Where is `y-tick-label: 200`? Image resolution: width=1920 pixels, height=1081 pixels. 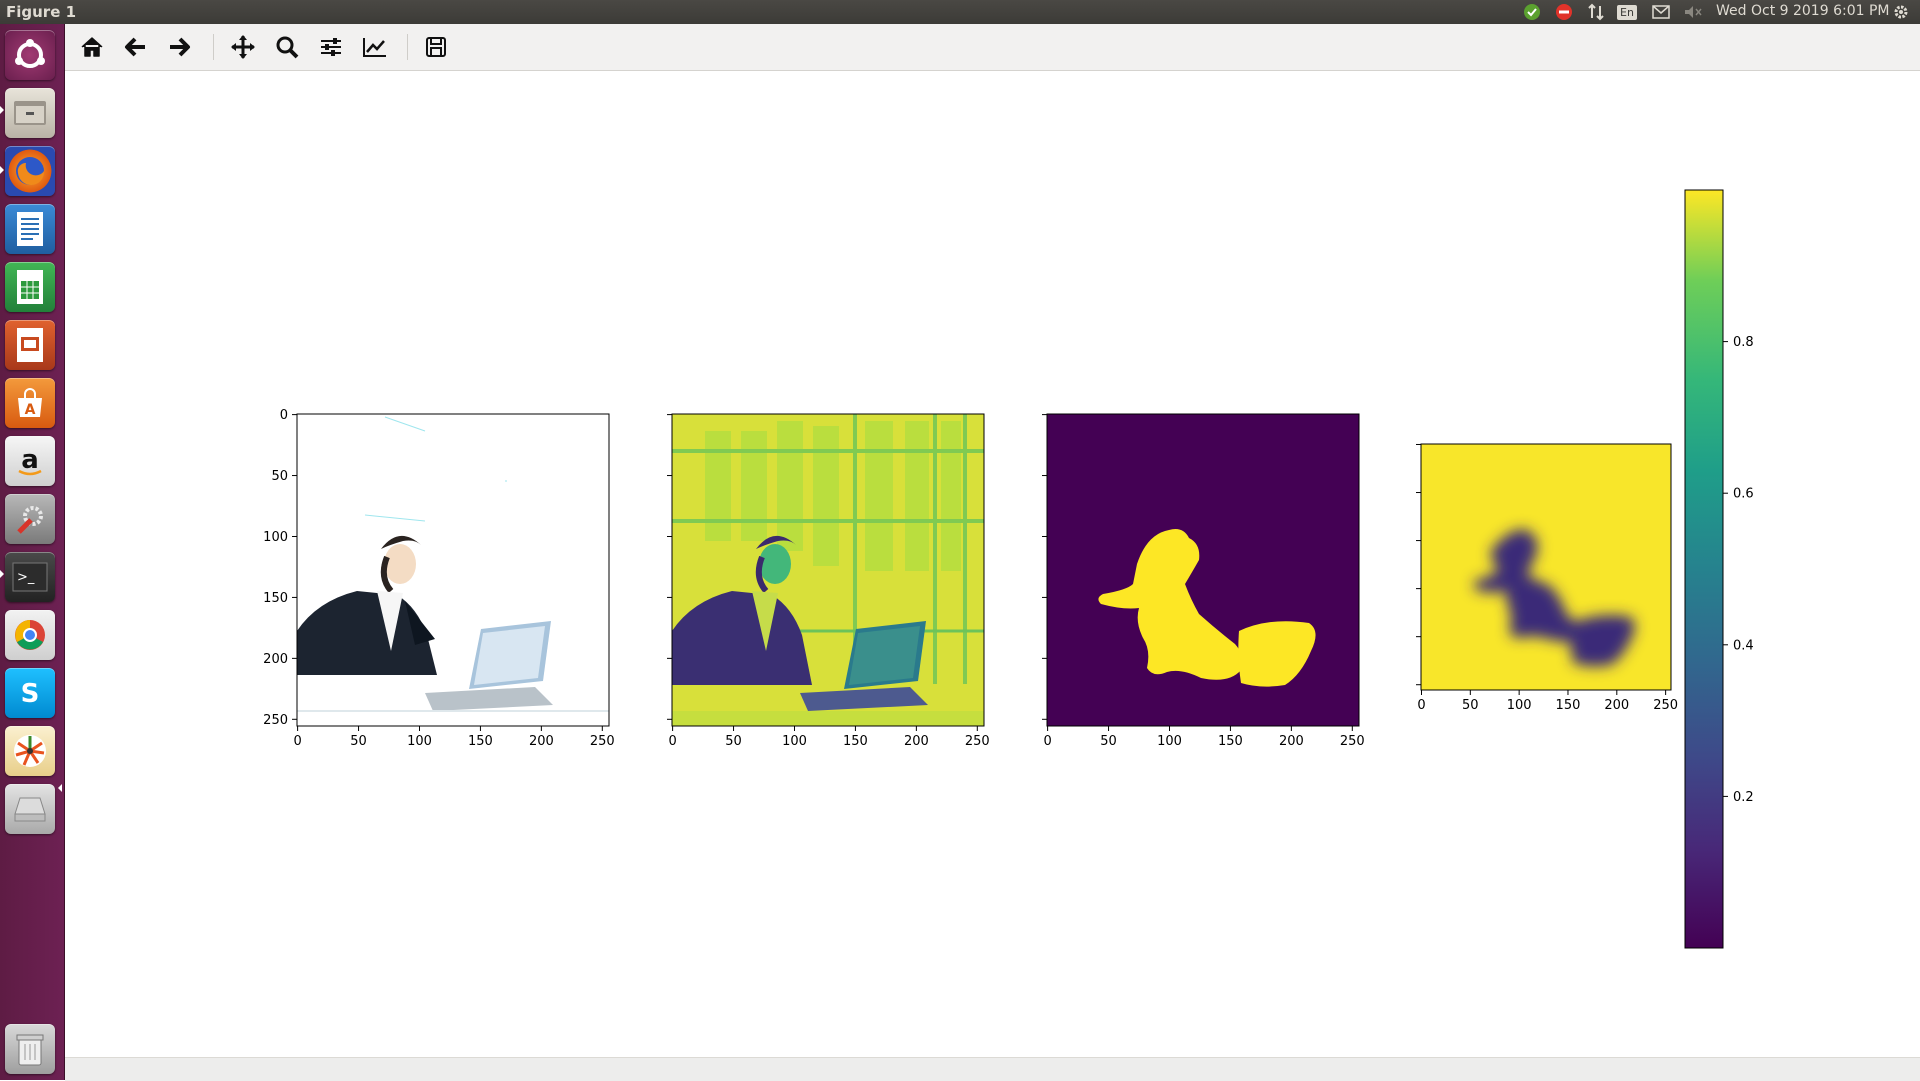 y-tick-label: 200 is located at coordinates (275, 659).